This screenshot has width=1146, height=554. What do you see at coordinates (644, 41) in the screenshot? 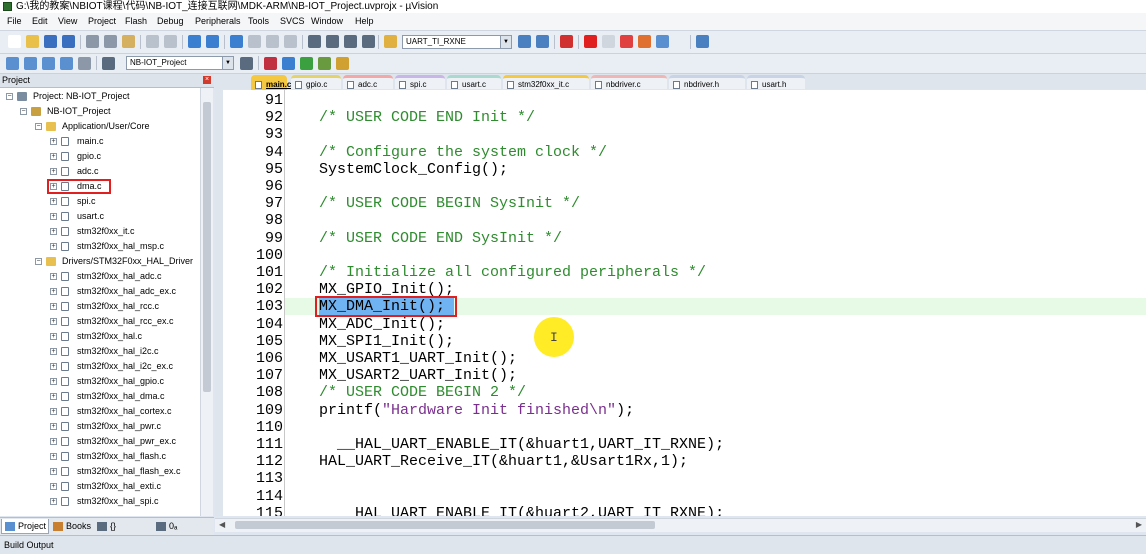
I see `options-icon` at bounding box center [644, 41].